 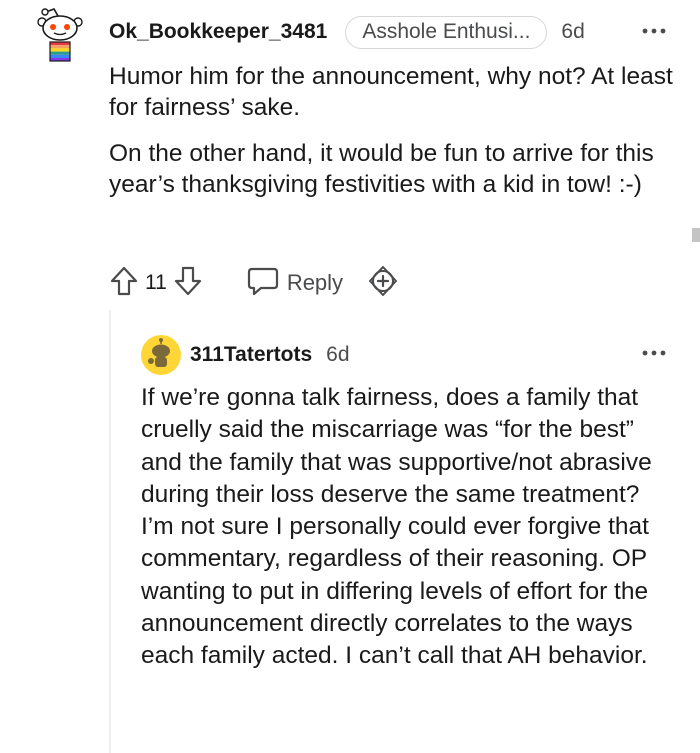 I want to click on reply-author: 311Tatertots, so click(x=251, y=355).